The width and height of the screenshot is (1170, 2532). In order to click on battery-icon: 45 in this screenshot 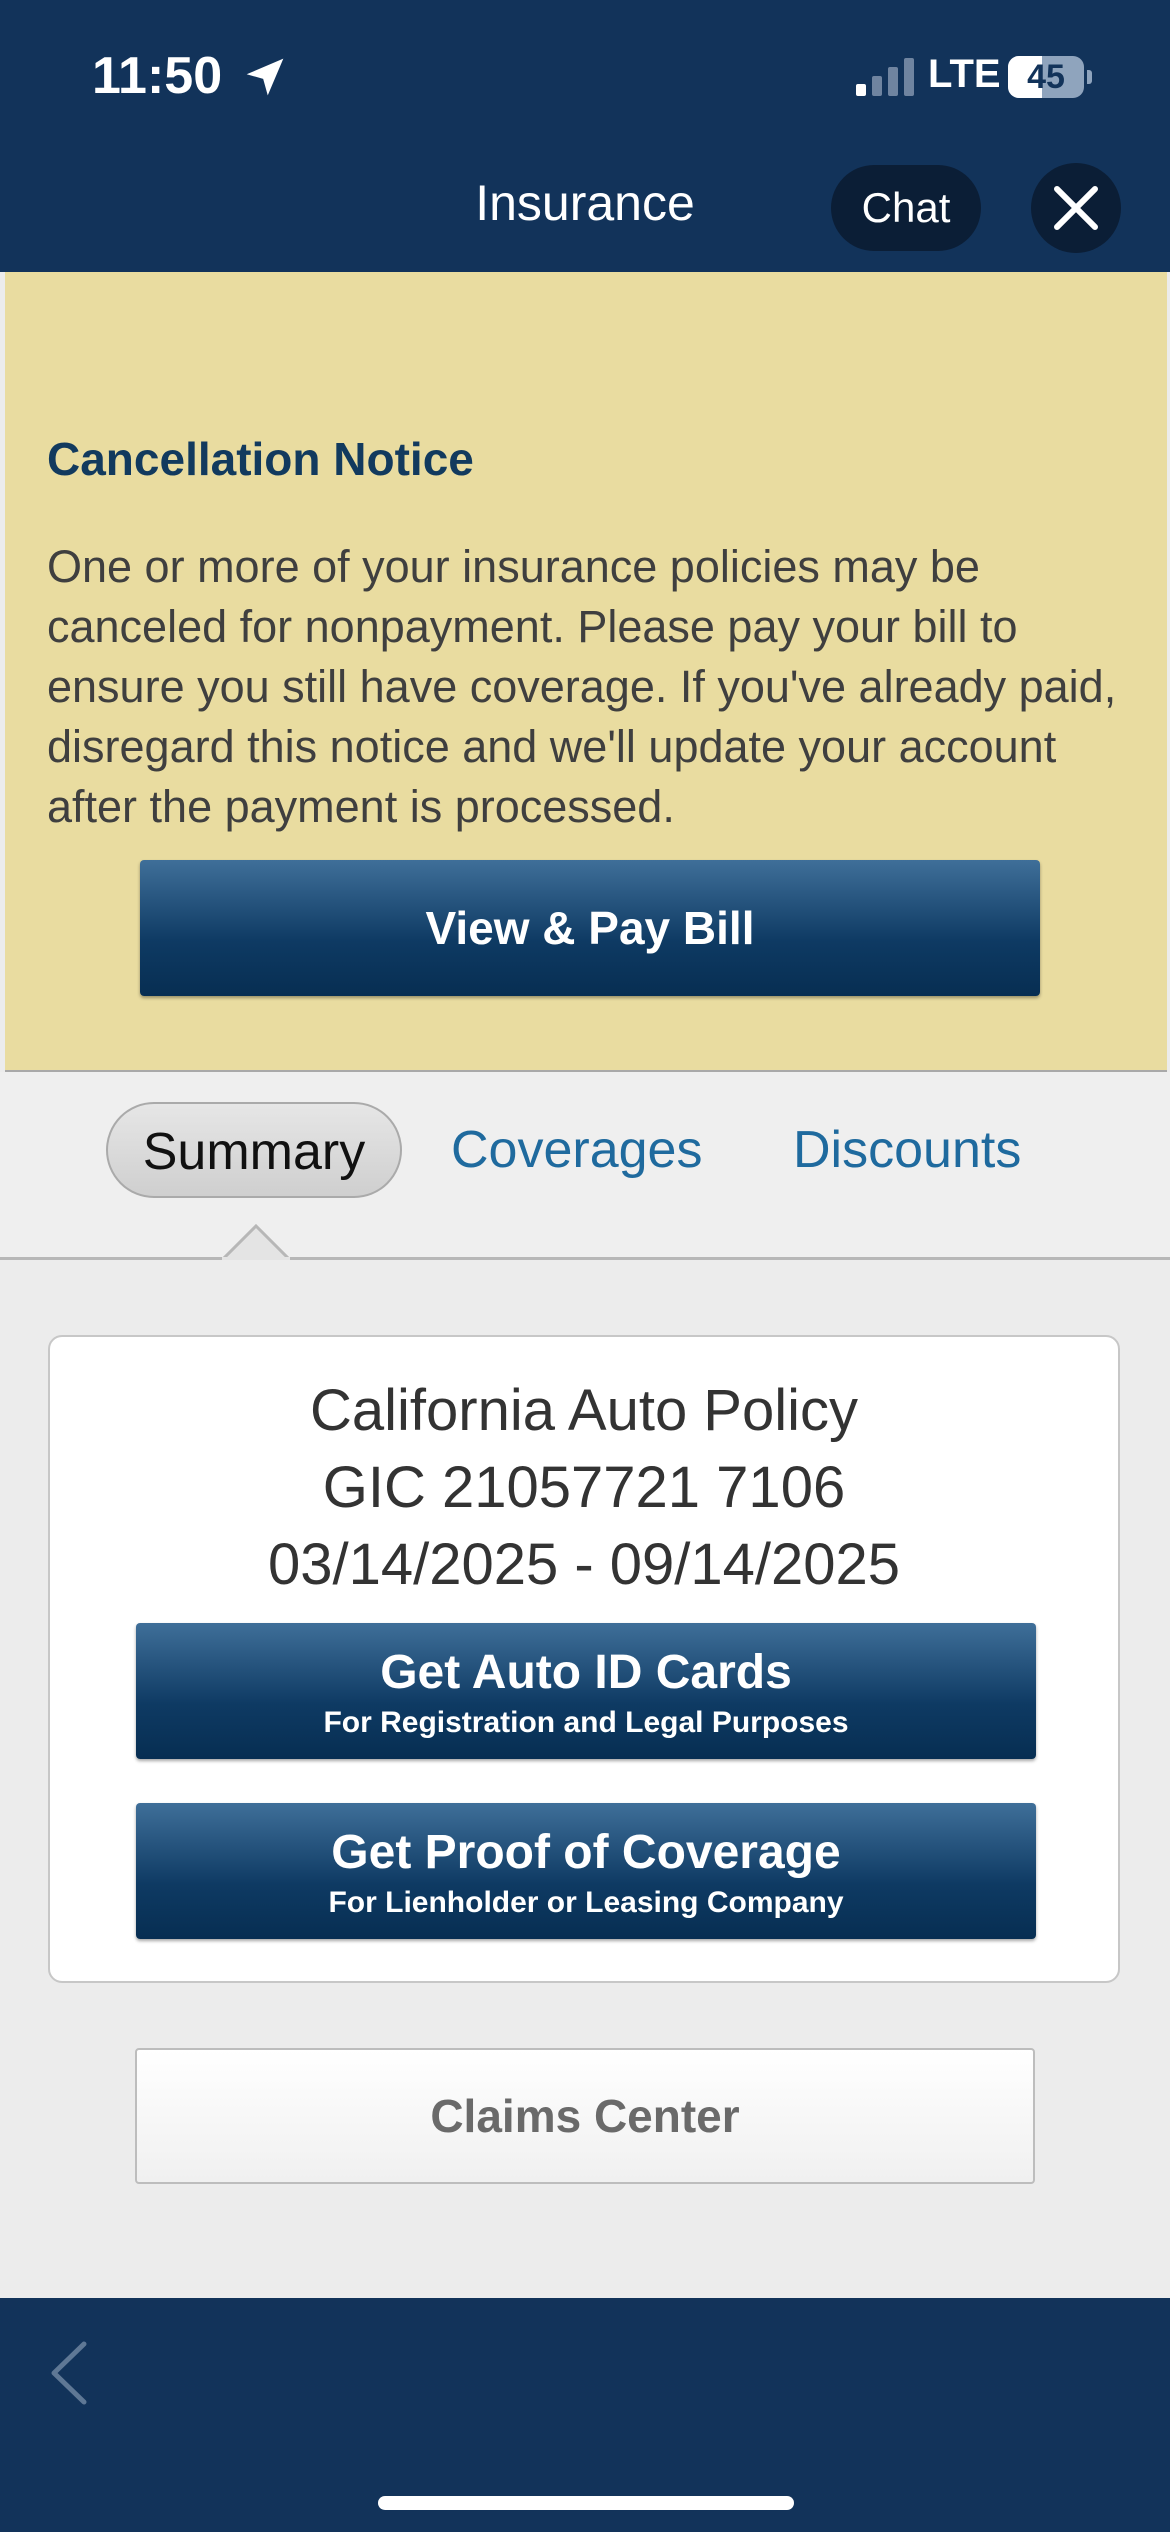, I will do `click(1050, 77)`.